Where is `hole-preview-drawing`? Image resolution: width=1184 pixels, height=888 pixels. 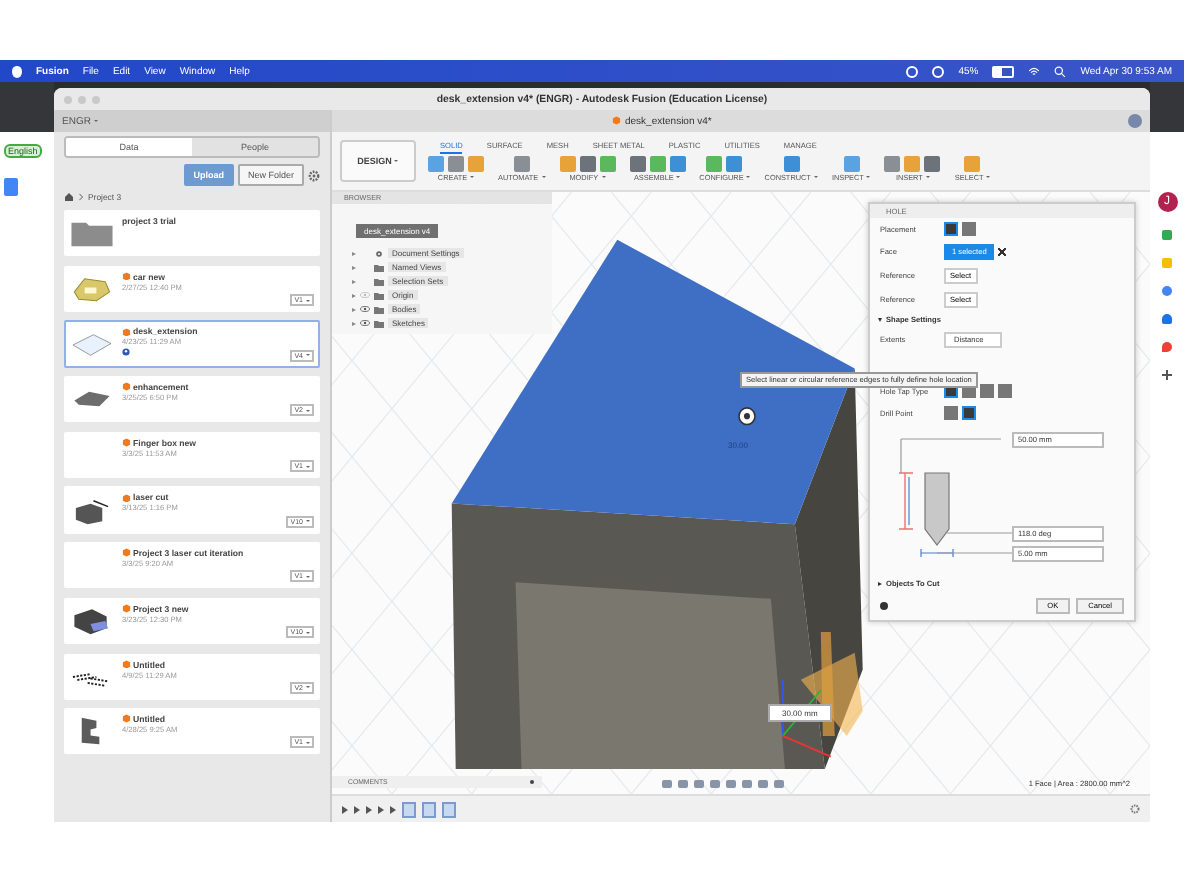 hole-preview-drawing is located at coordinates (822, 695).